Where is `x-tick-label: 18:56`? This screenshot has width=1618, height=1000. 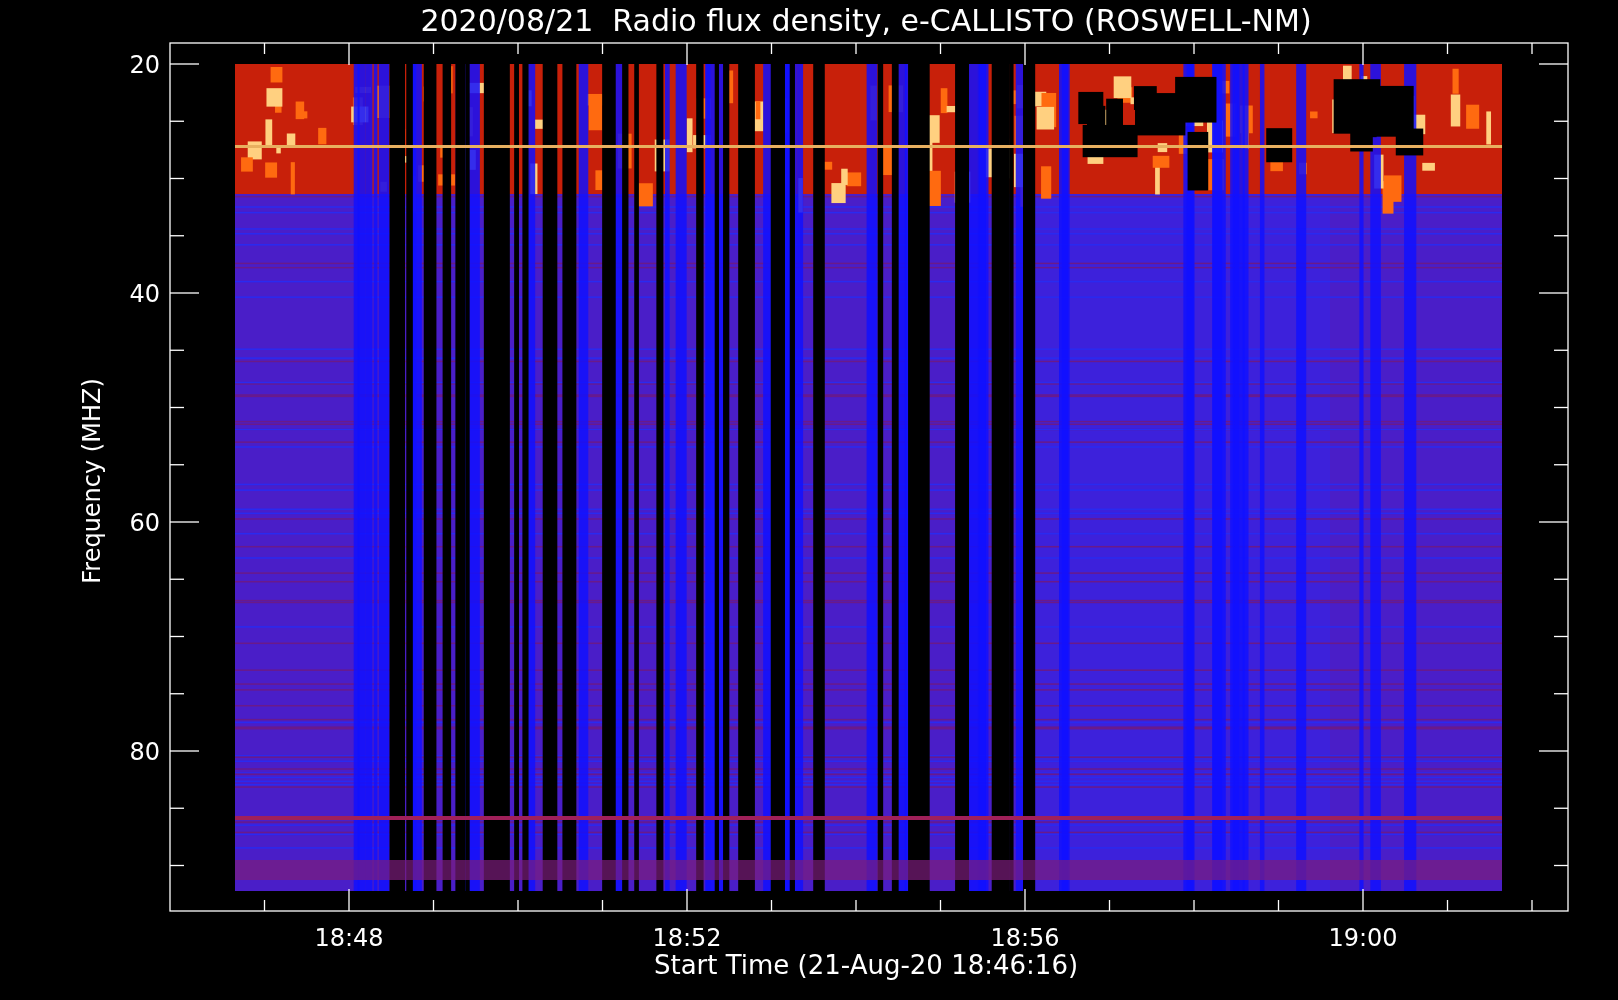
x-tick-label: 18:56 is located at coordinates (1025, 938).